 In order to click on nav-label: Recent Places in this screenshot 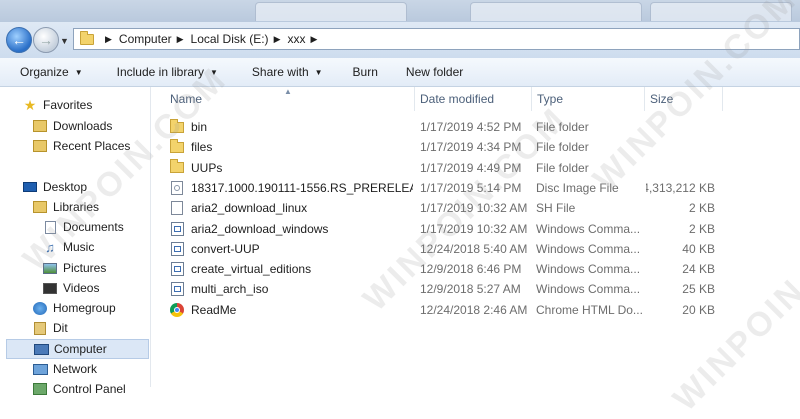, I will do `click(92, 146)`.